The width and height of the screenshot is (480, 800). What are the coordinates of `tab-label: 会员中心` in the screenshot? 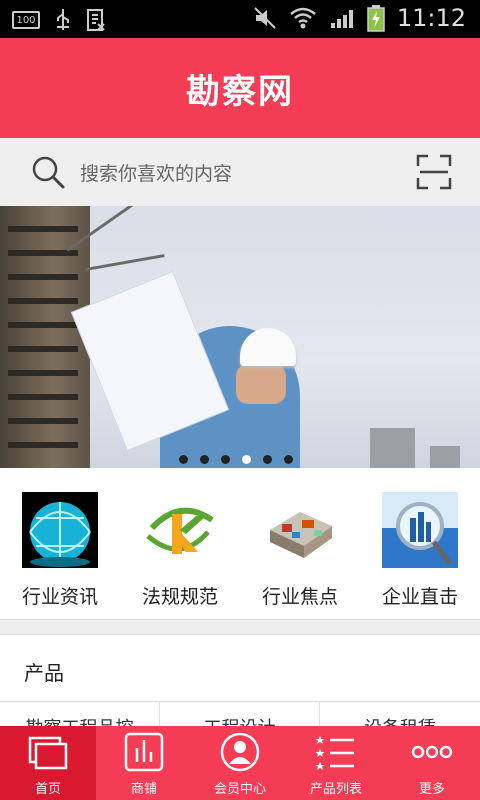 It's located at (239, 789).